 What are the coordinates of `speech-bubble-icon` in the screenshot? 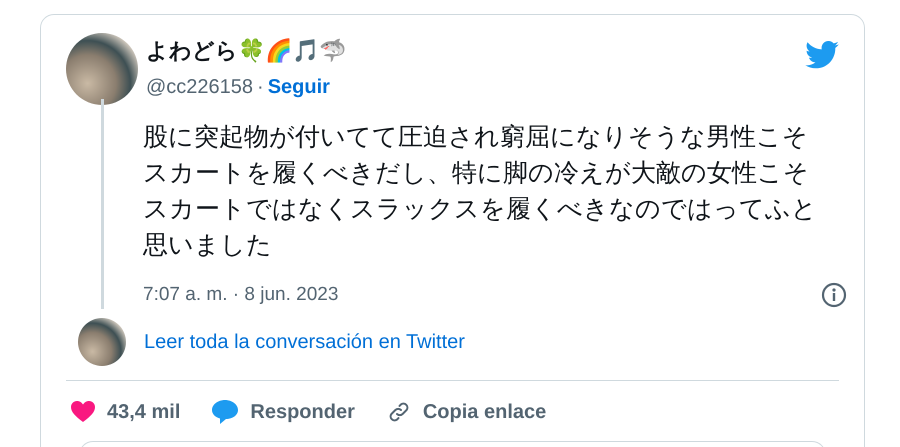 It's located at (225, 412).